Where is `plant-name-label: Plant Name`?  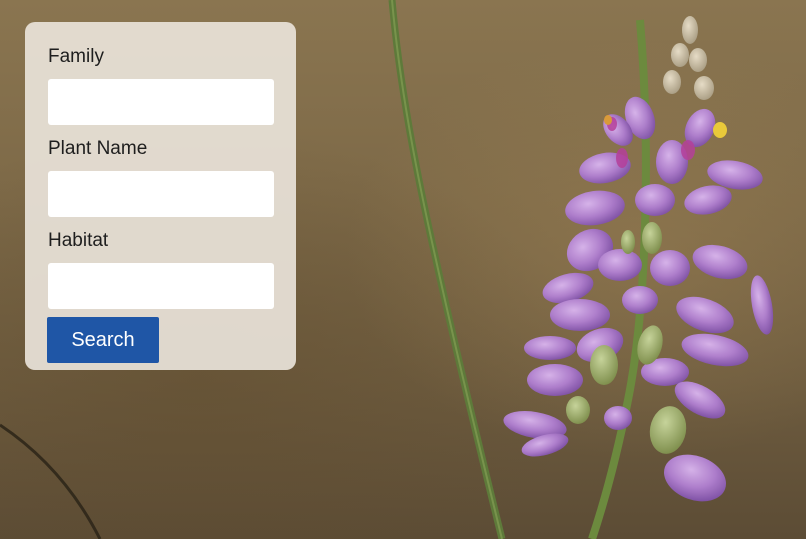
plant-name-label: Plant Name is located at coordinates (98, 148).